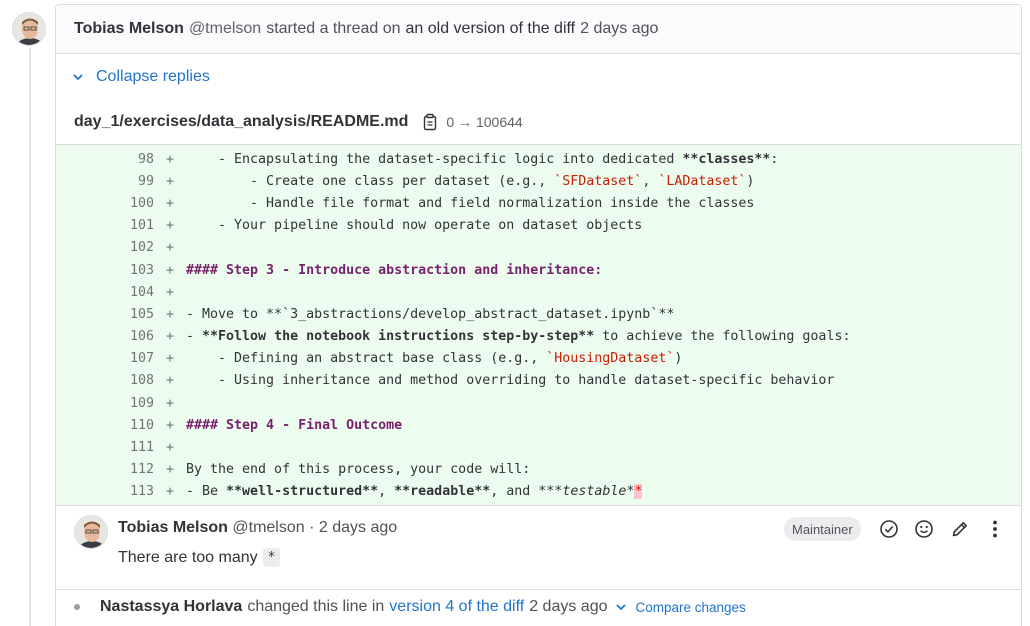  I want to click on old-diff-link: an old version of the diff, so click(491, 29).